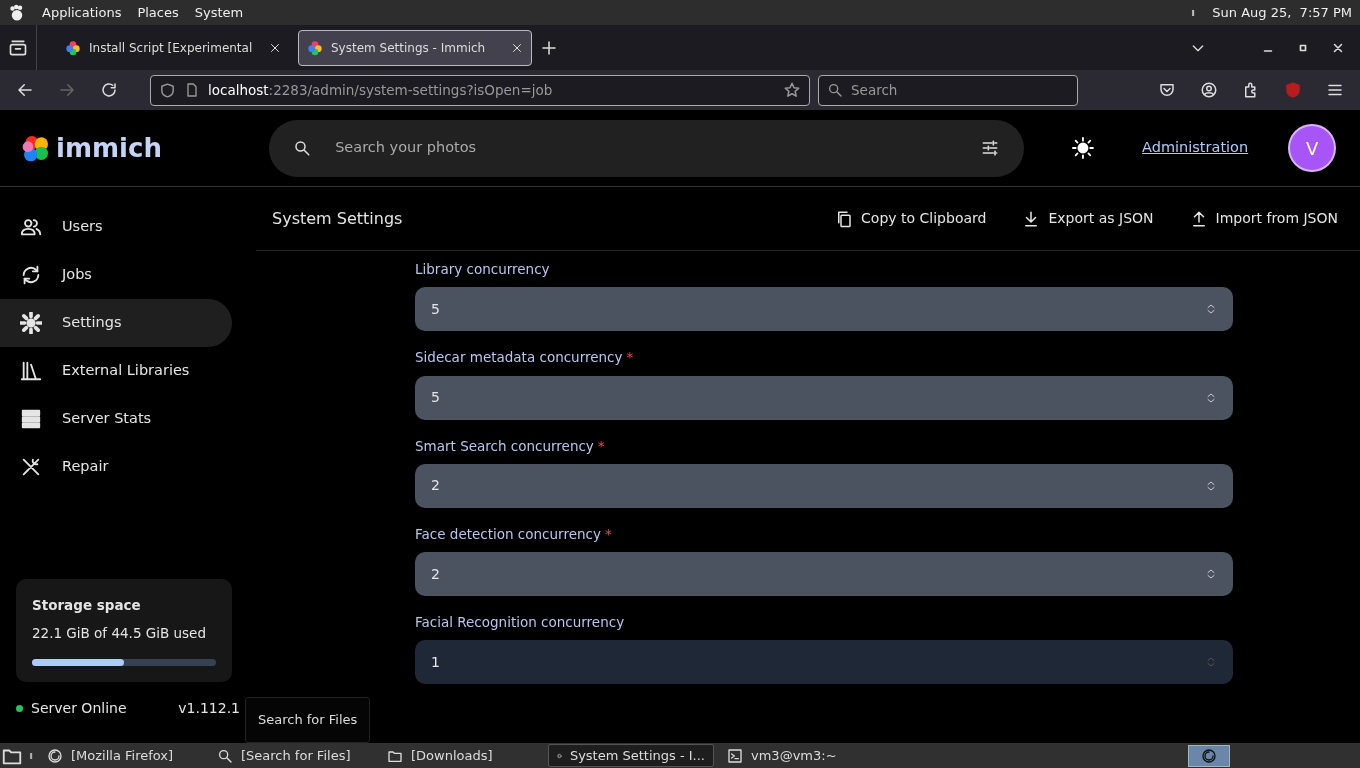 The image size is (1360, 768). Describe the element at coordinates (409, 48) in the screenshot. I see `tab-title: System Settings - Immich` at that location.